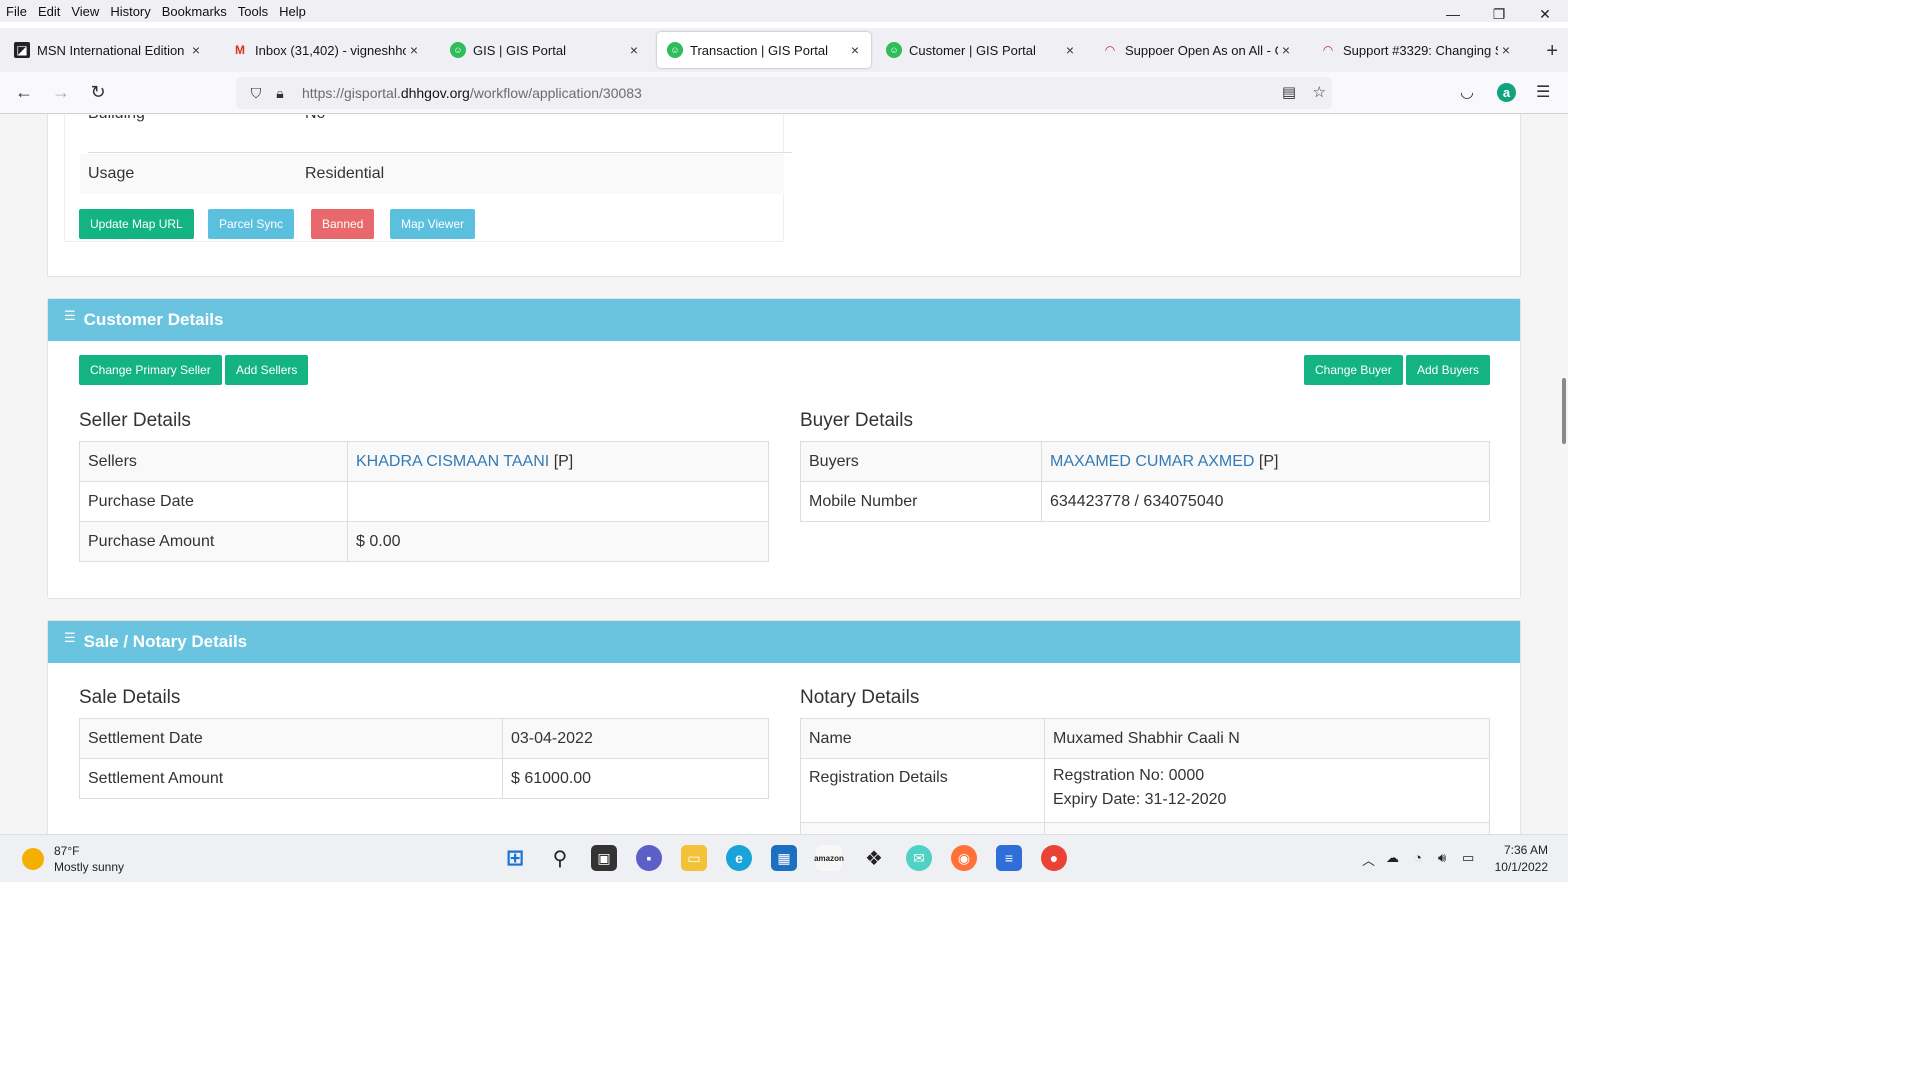 The width and height of the screenshot is (1920, 1080). What do you see at coordinates (24, 92) in the screenshot?
I see `back-icon: ←` at bounding box center [24, 92].